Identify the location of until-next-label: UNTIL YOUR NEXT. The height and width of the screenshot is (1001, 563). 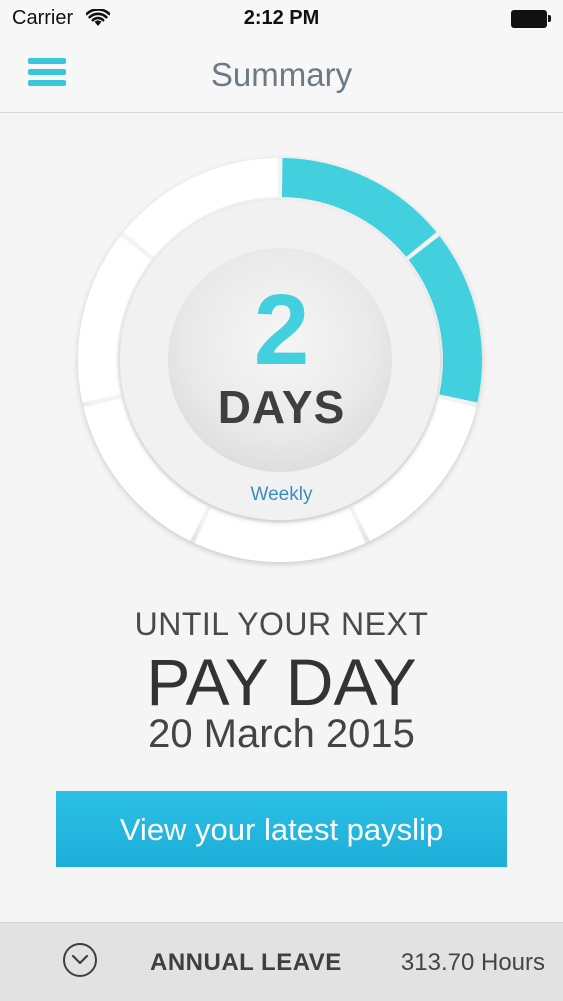
(281, 624).